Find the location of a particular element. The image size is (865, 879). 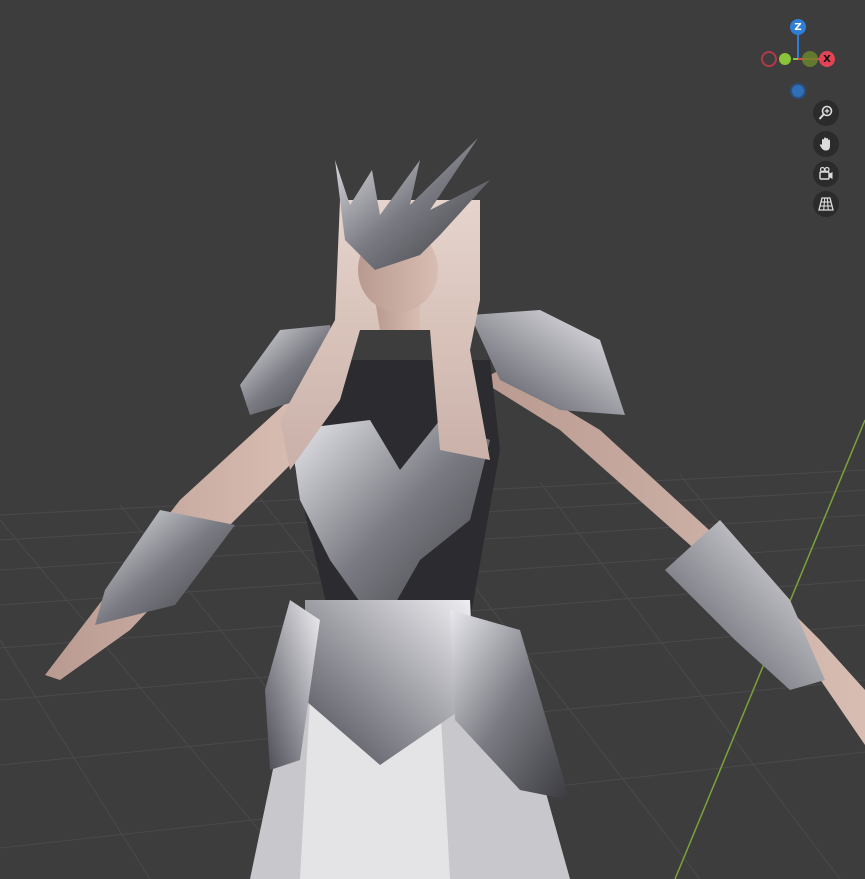

navigation-gizmo: Z X is located at coordinates (800, 60).